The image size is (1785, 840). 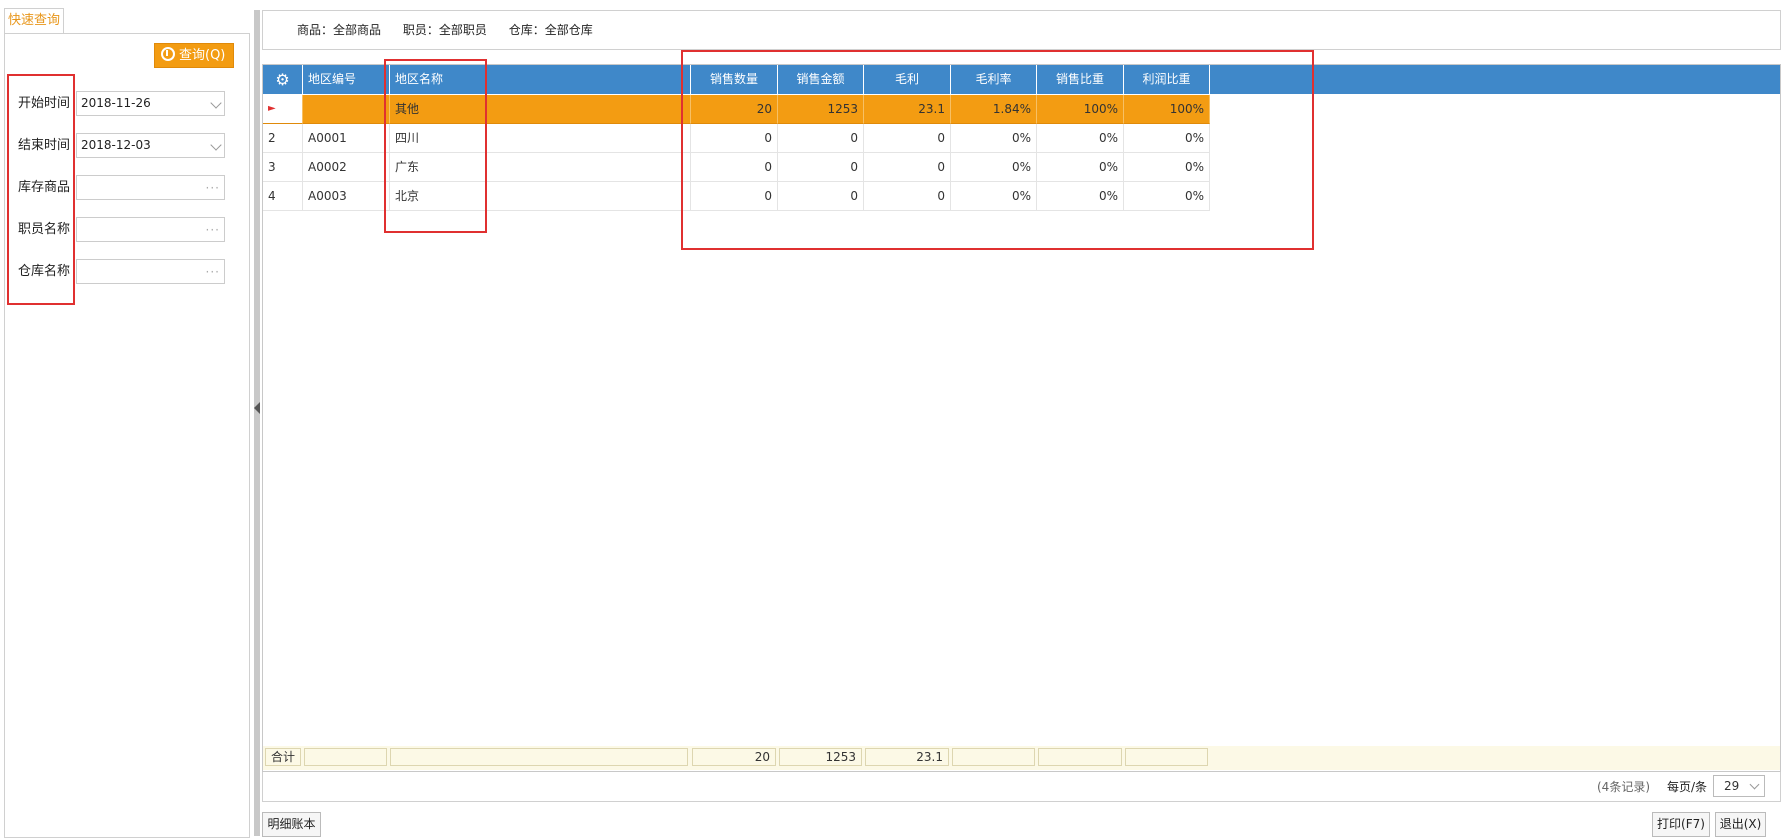 I want to click on start-time-input: 2018-11-26, so click(x=150, y=103).